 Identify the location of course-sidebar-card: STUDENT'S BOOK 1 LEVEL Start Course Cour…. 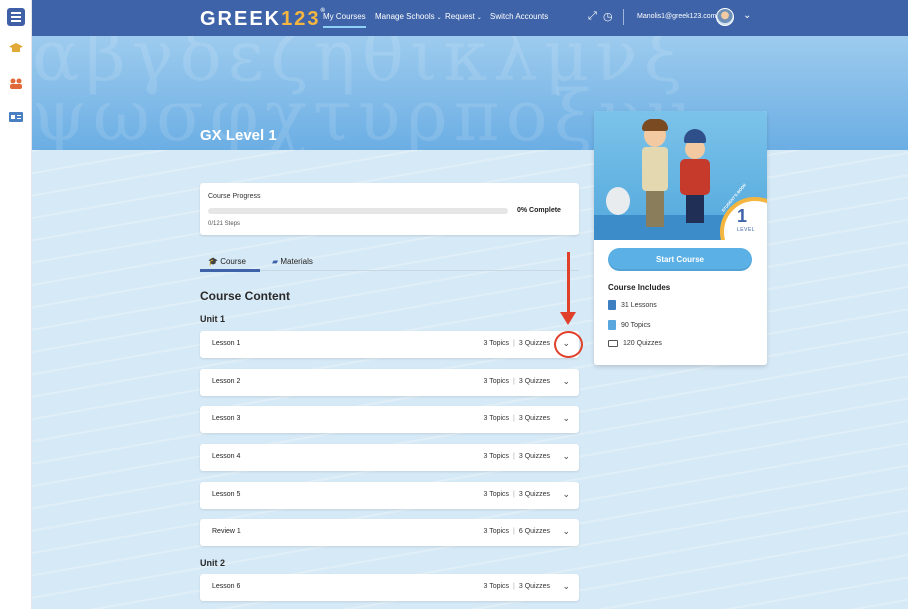
(680, 238).